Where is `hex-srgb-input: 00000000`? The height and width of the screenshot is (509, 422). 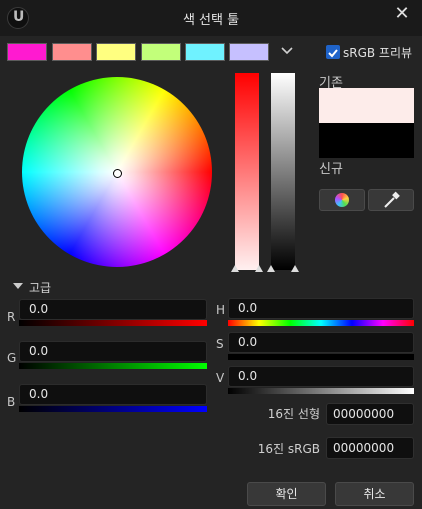 hex-srgb-input: 00000000 is located at coordinates (370, 448).